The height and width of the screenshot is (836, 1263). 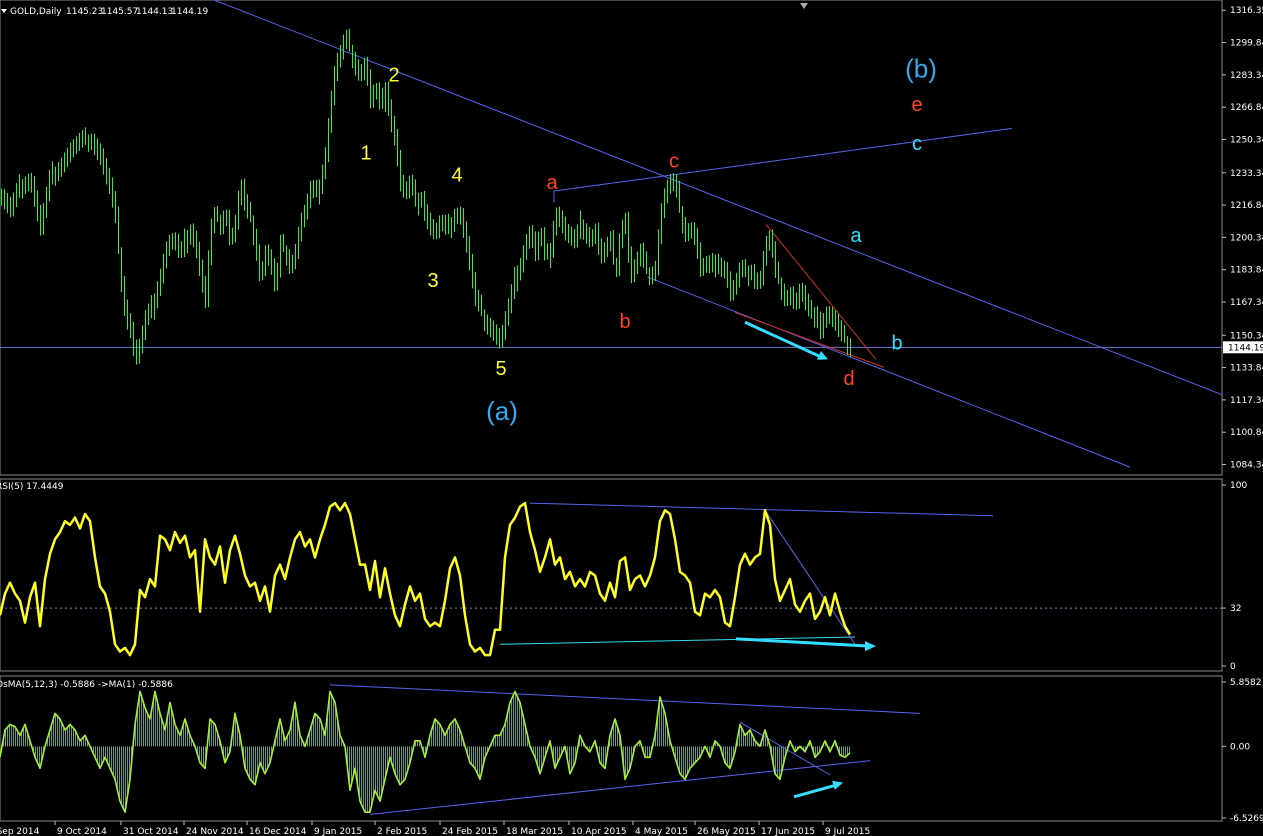 I want to click on price-tick-label: 1299.84, so click(x=1246, y=44).